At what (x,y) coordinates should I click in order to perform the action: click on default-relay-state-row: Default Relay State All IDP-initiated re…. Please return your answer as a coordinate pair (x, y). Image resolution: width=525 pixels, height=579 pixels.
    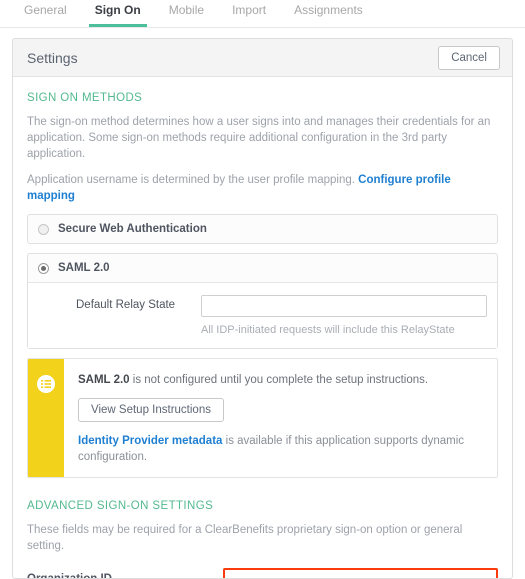
    Looking at the image, I should click on (262, 316).